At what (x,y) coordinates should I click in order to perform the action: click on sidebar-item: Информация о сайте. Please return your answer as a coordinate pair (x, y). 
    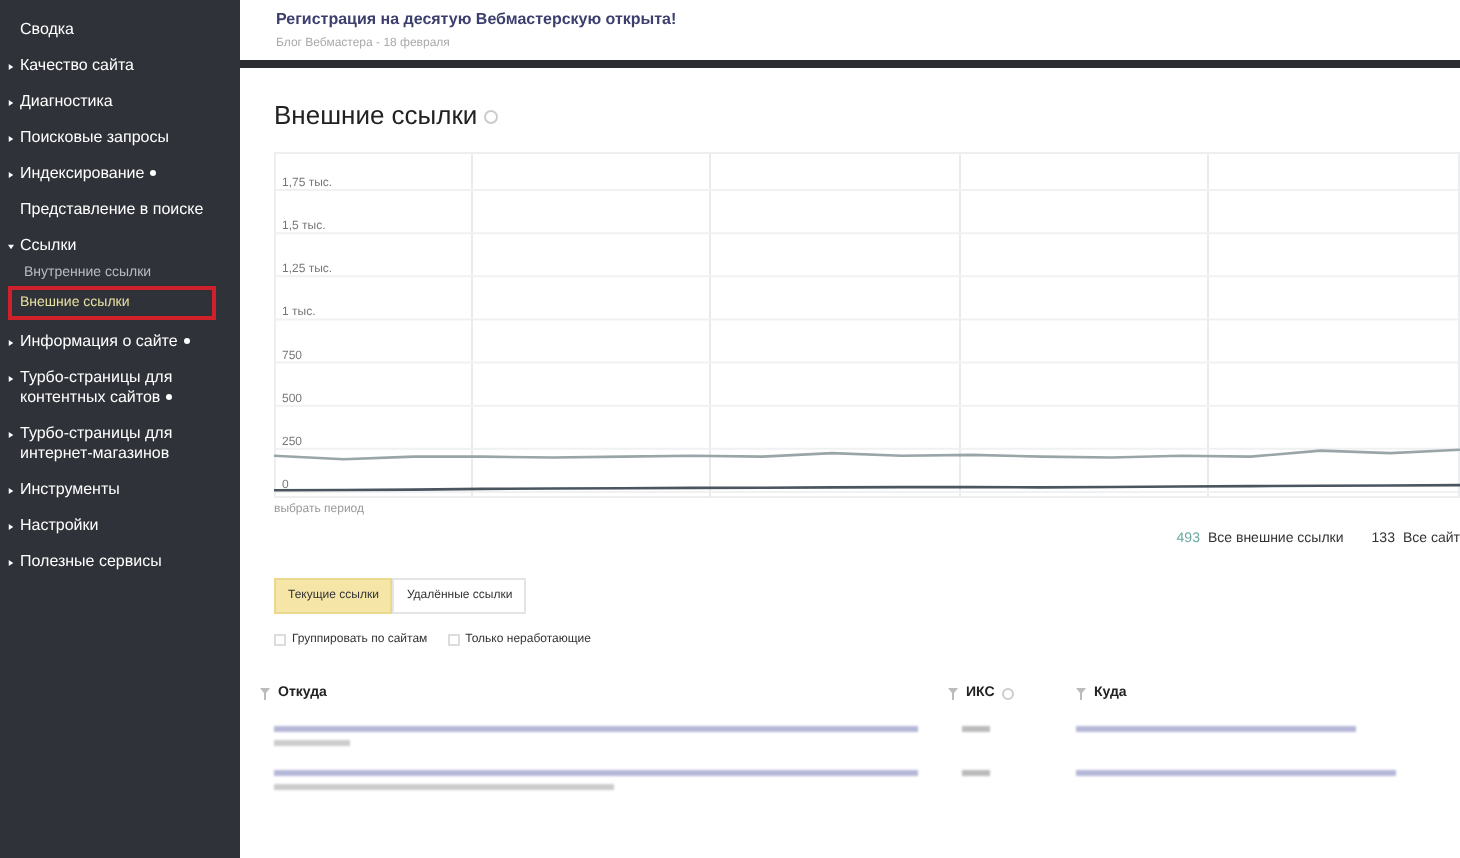
    Looking at the image, I should click on (120, 342).